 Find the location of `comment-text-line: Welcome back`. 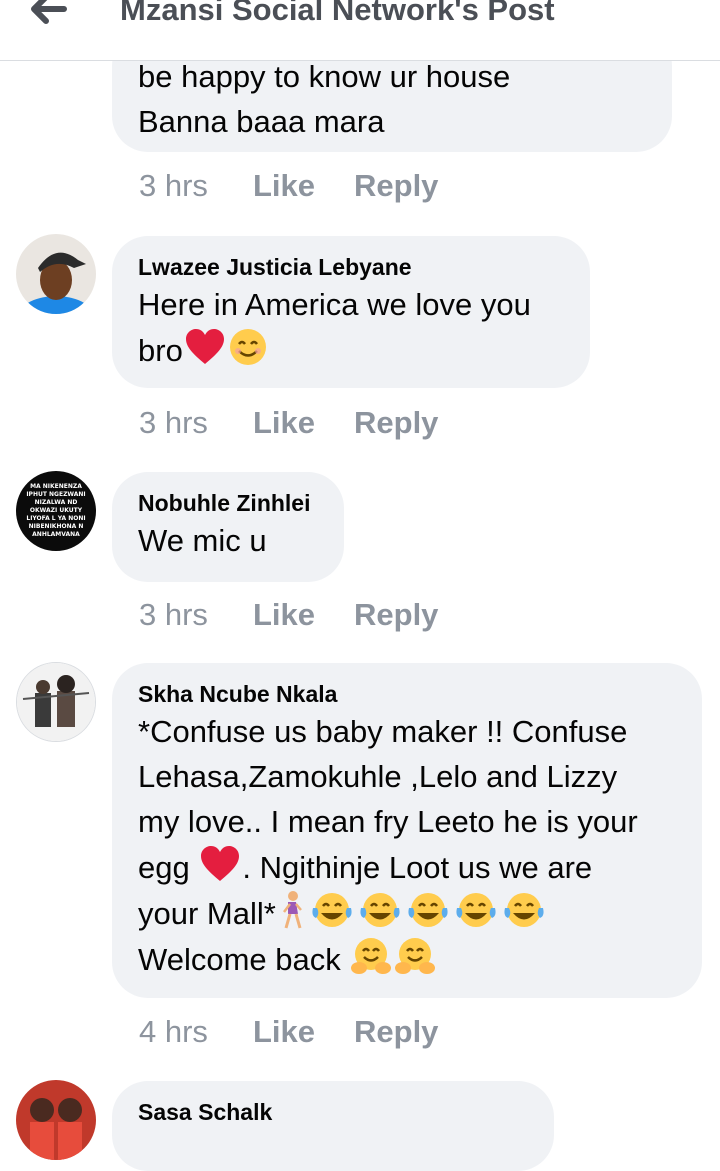

comment-text-line: Welcome back is located at coordinates (407, 959).